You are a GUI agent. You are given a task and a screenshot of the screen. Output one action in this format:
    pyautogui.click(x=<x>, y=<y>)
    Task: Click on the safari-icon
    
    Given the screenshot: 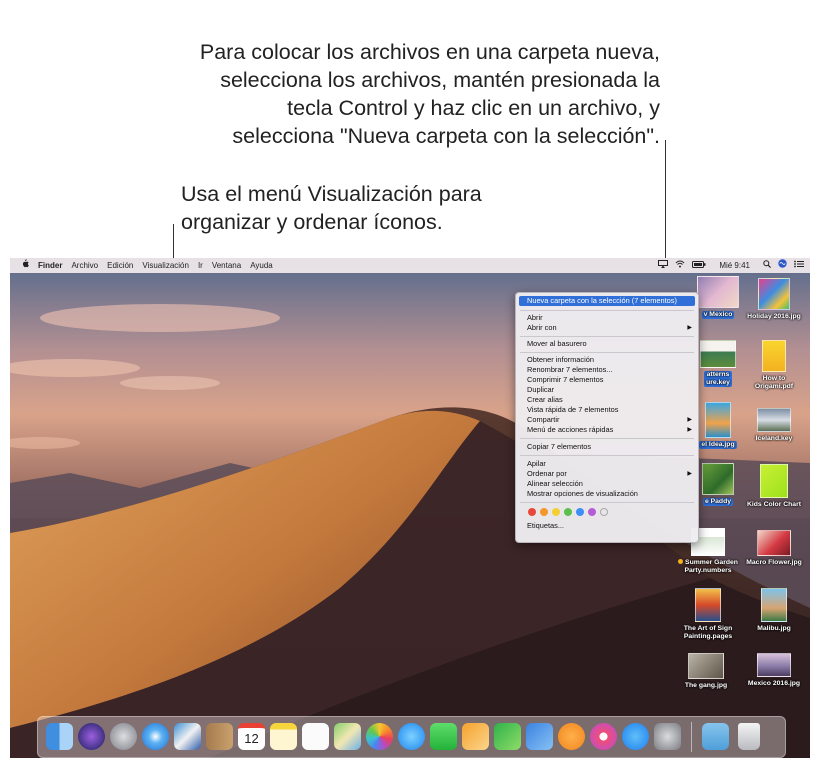 What is the action you would take?
    pyautogui.click(x=155, y=736)
    